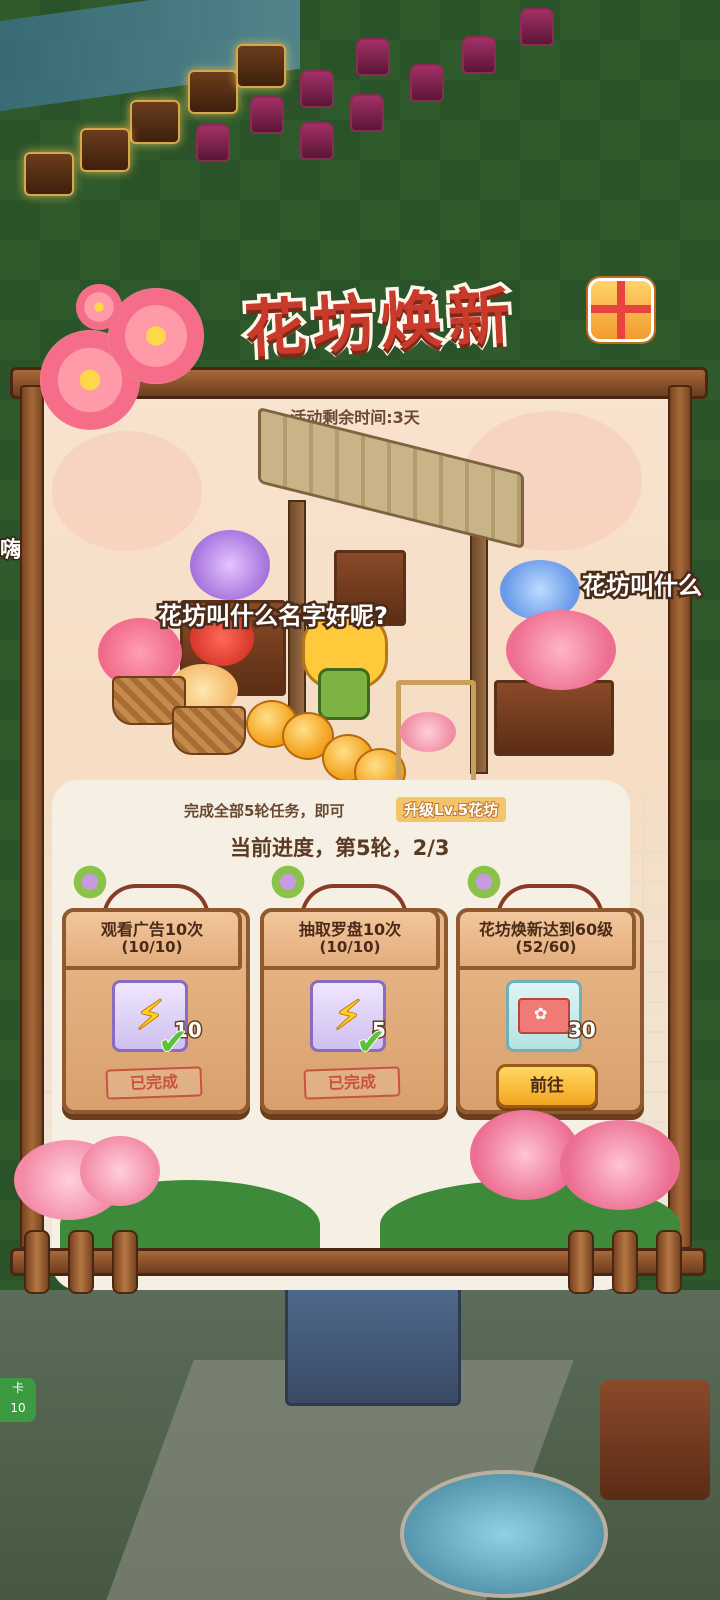 This screenshot has height=1600, width=720. Describe the element at coordinates (344, 694) in the screenshot. I see `dog-character-body` at that location.